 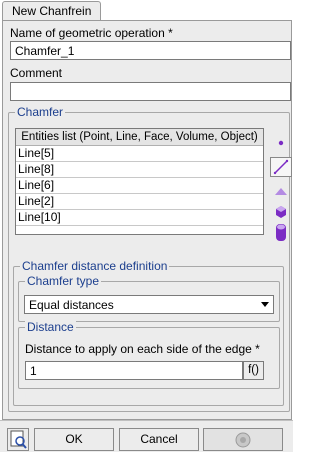 What do you see at coordinates (281, 231) in the screenshot?
I see `object-filter-icon` at bounding box center [281, 231].